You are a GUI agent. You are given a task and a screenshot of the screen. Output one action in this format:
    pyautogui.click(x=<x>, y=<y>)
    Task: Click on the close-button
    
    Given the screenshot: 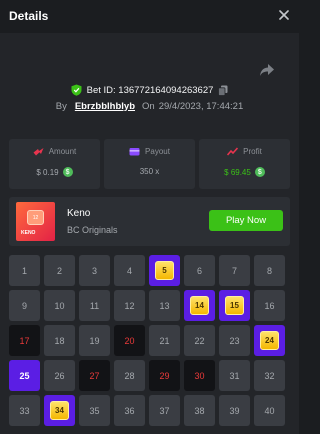 What is the action you would take?
    pyautogui.click(x=284, y=15)
    